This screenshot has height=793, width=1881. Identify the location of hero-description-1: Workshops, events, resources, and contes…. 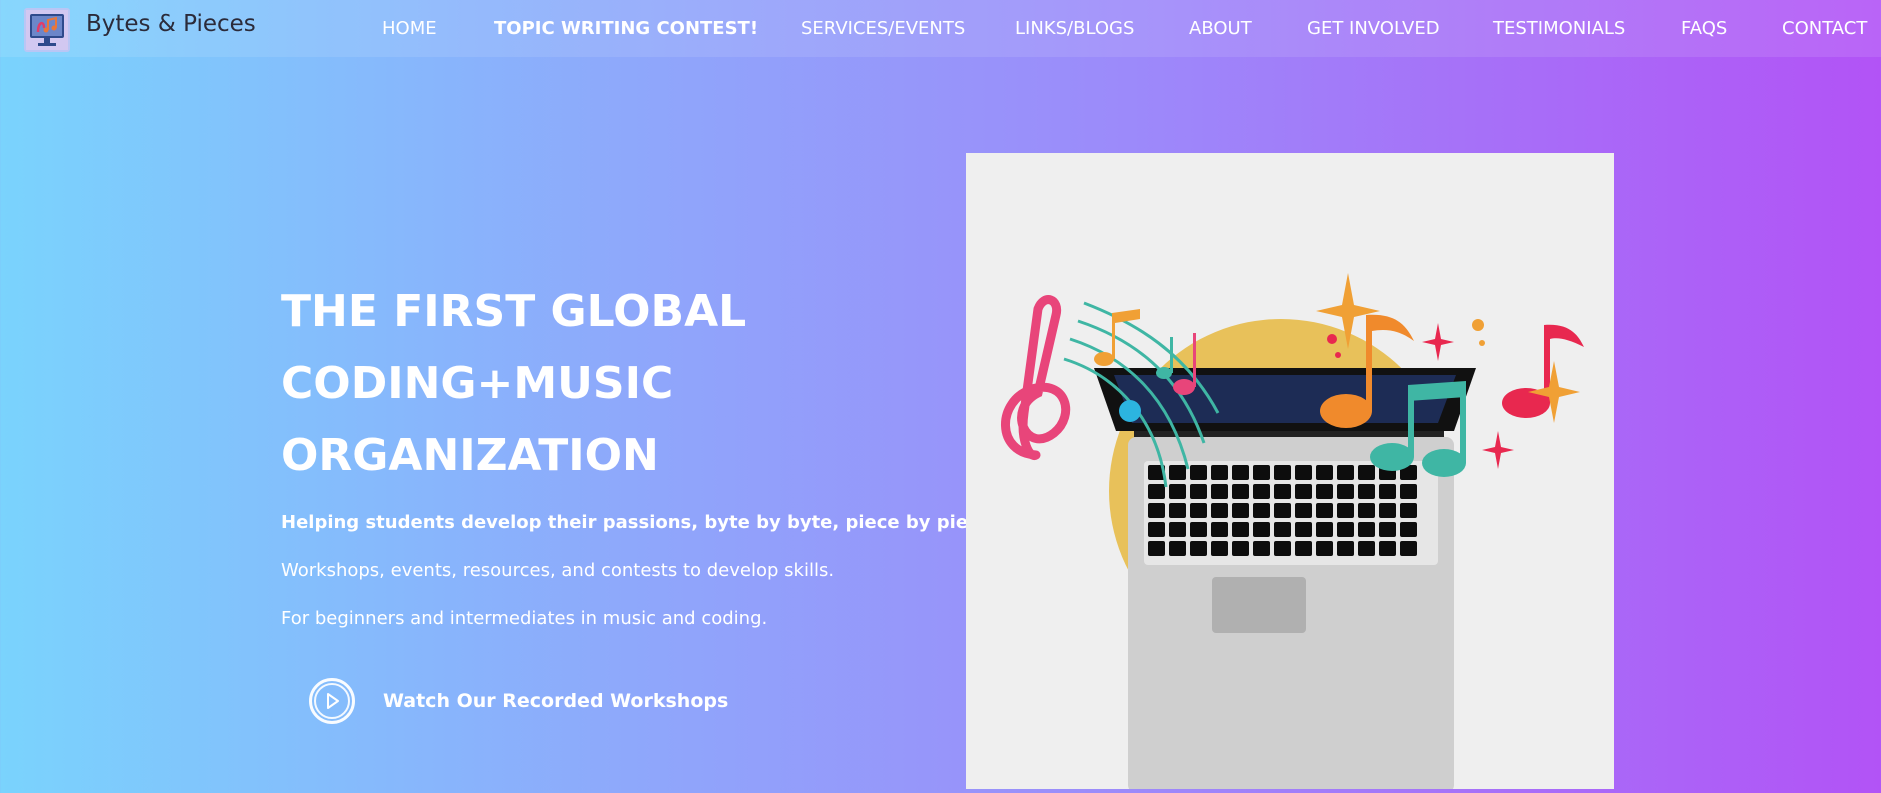
(558, 570).